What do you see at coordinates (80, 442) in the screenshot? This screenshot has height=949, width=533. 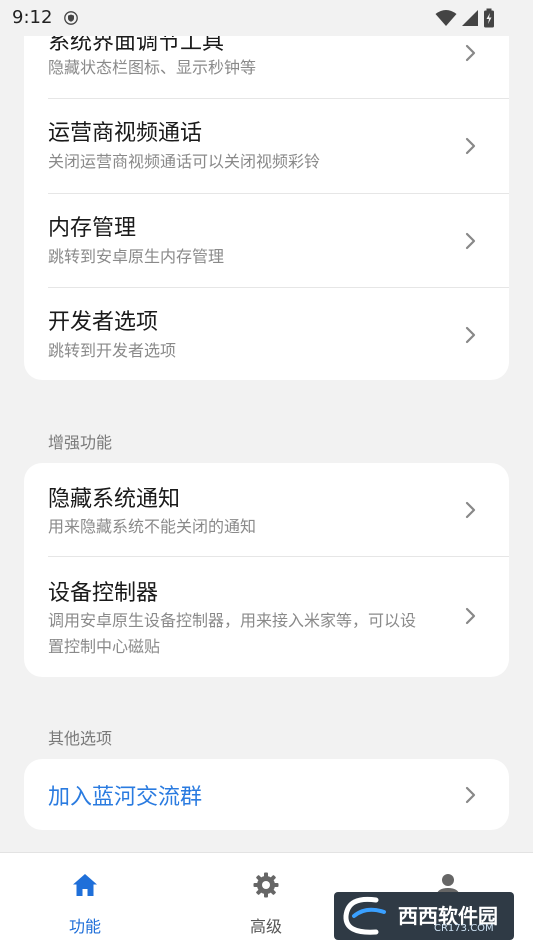 I see `section-header-enhance: 增强功能` at bounding box center [80, 442].